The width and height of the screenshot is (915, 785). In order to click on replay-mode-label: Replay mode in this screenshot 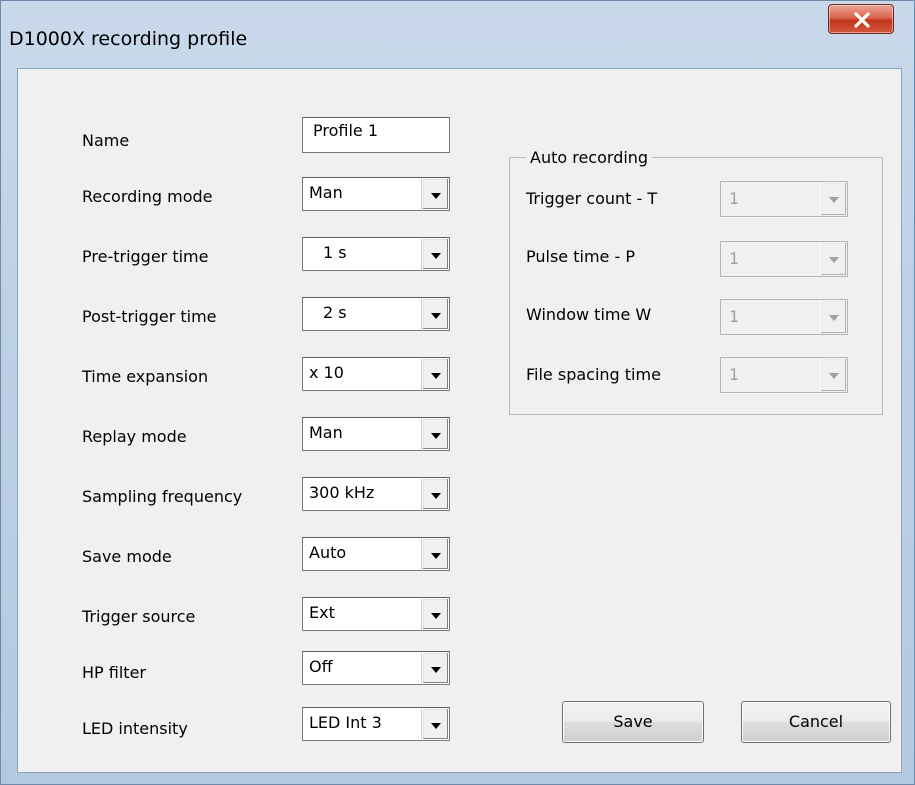, I will do `click(134, 436)`.